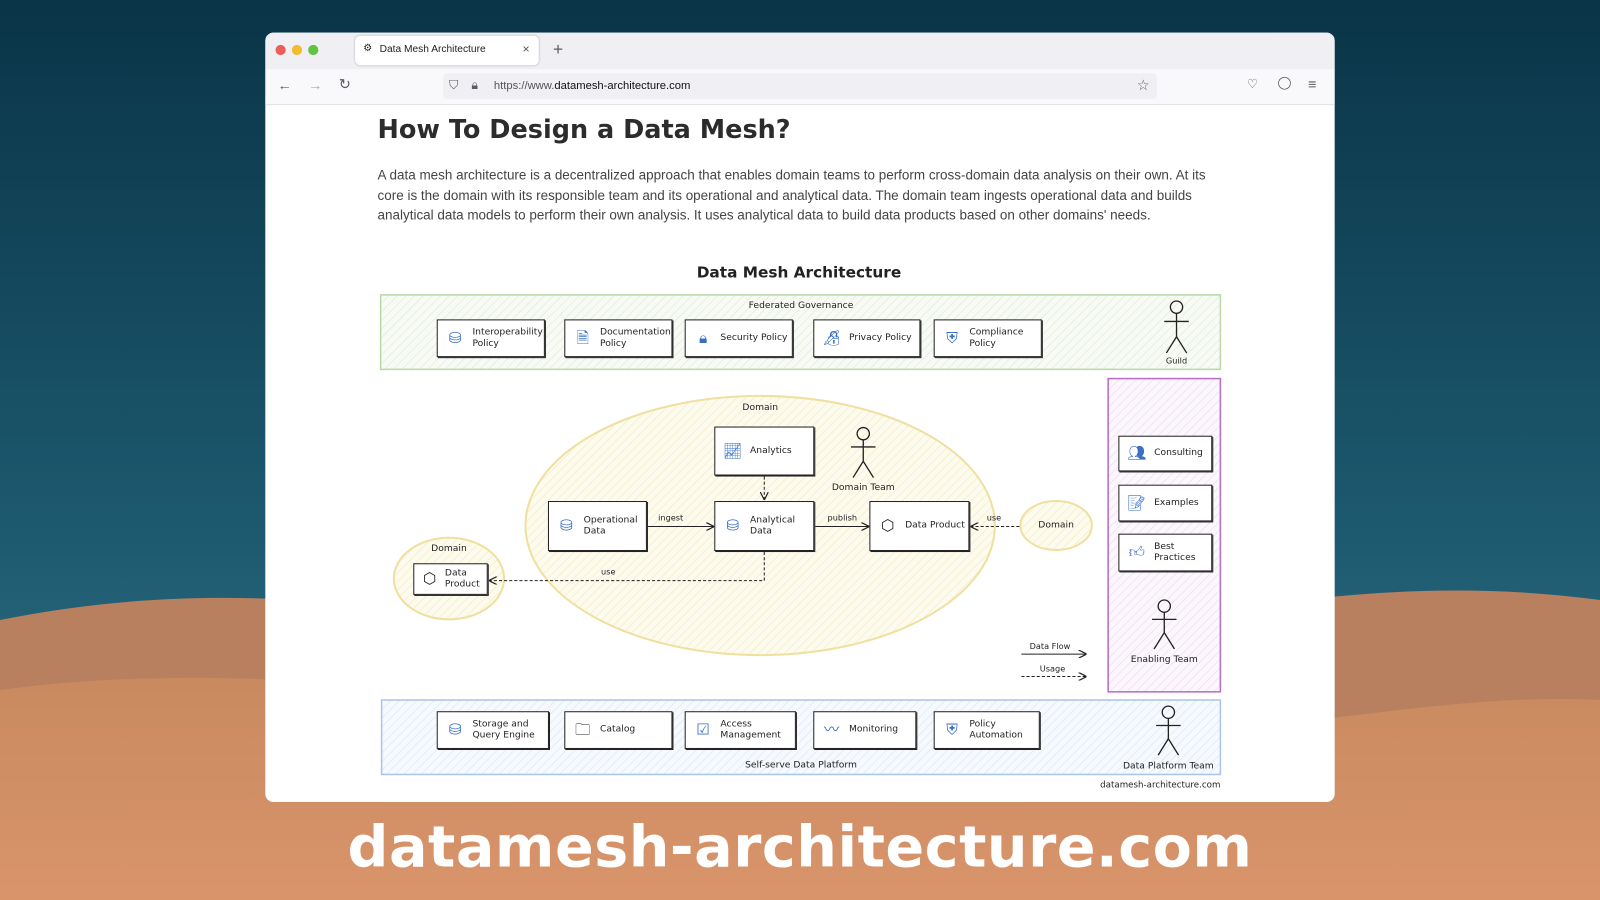  I want to click on compliance-shield-icon: ⛨, so click(952, 337).